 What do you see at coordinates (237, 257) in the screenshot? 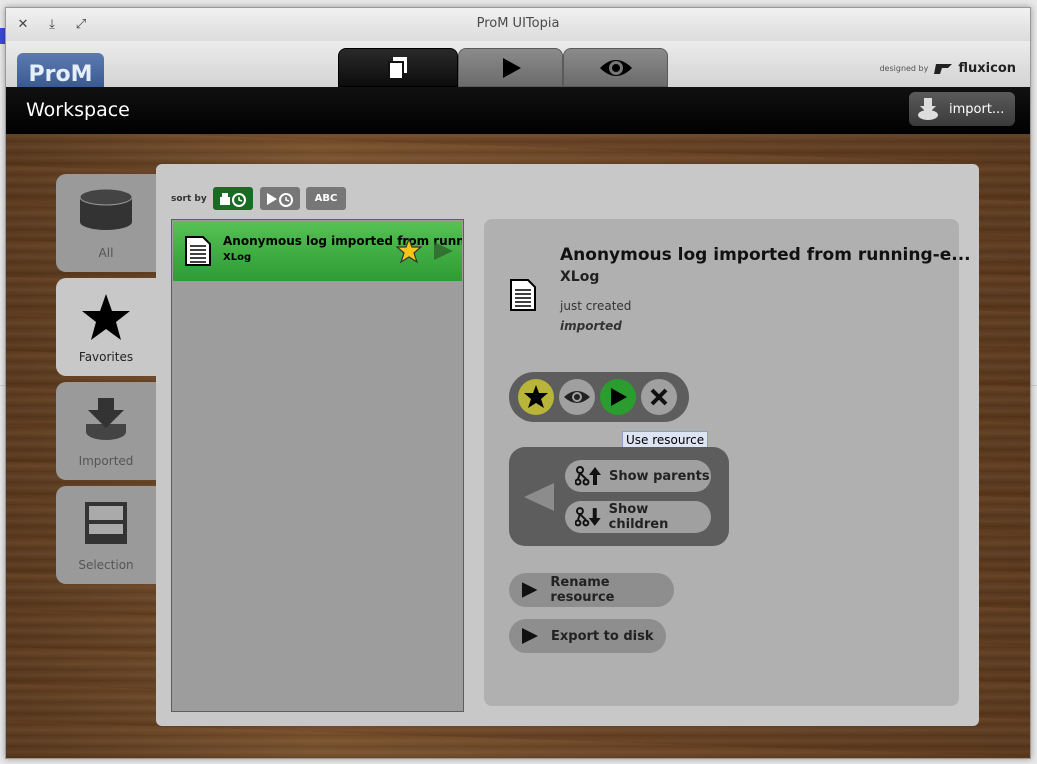
I see `list-item-type: XLog` at bounding box center [237, 257].